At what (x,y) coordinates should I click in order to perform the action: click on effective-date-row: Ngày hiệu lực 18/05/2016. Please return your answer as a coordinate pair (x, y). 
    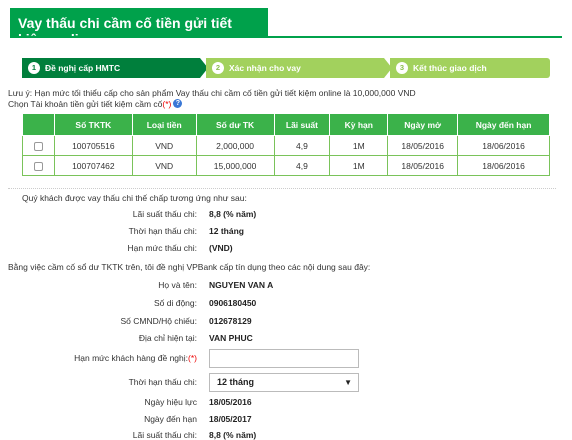
    Looking at the image, I should click on (280, 403).